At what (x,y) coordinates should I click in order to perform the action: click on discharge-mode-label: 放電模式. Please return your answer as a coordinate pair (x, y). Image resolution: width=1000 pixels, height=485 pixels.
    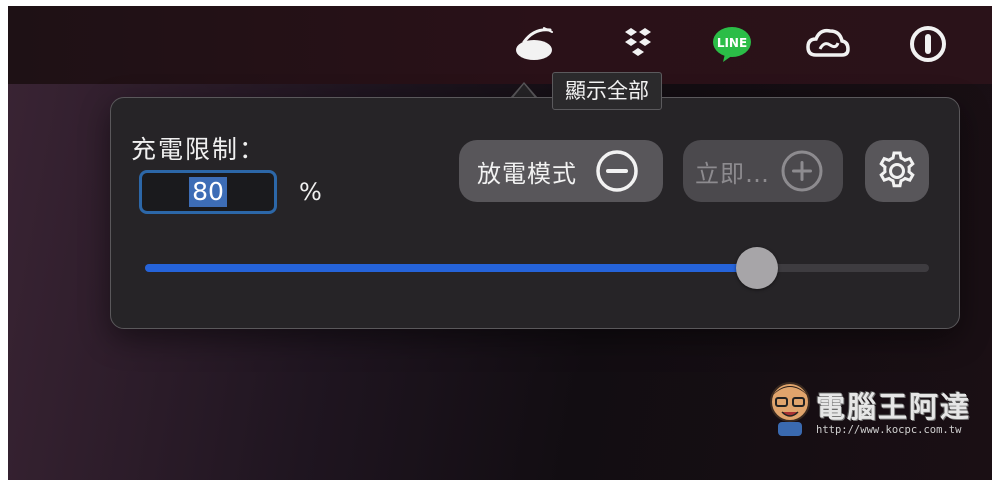
    Looking at the image, I should click on (527, 173).